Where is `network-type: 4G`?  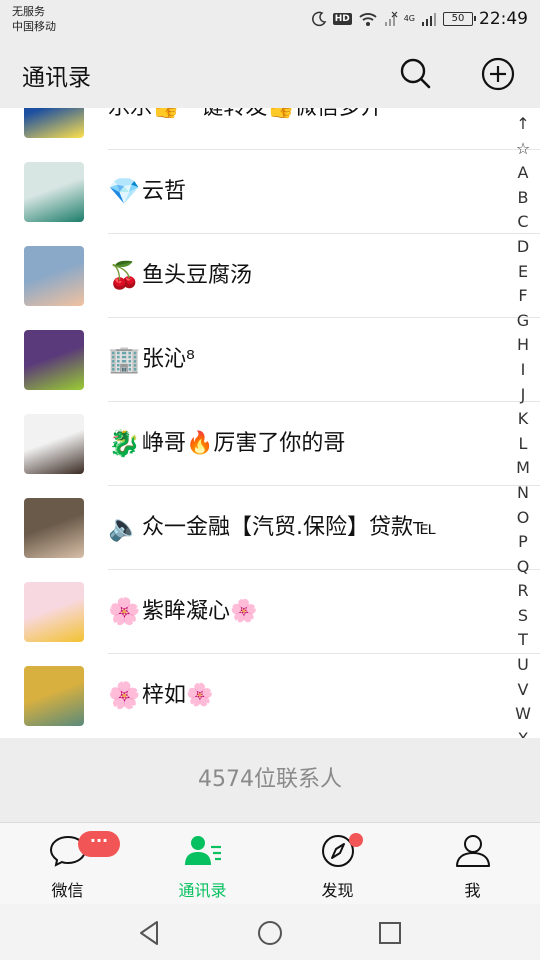
network-type: 4G is located at coordinates (409, 18).